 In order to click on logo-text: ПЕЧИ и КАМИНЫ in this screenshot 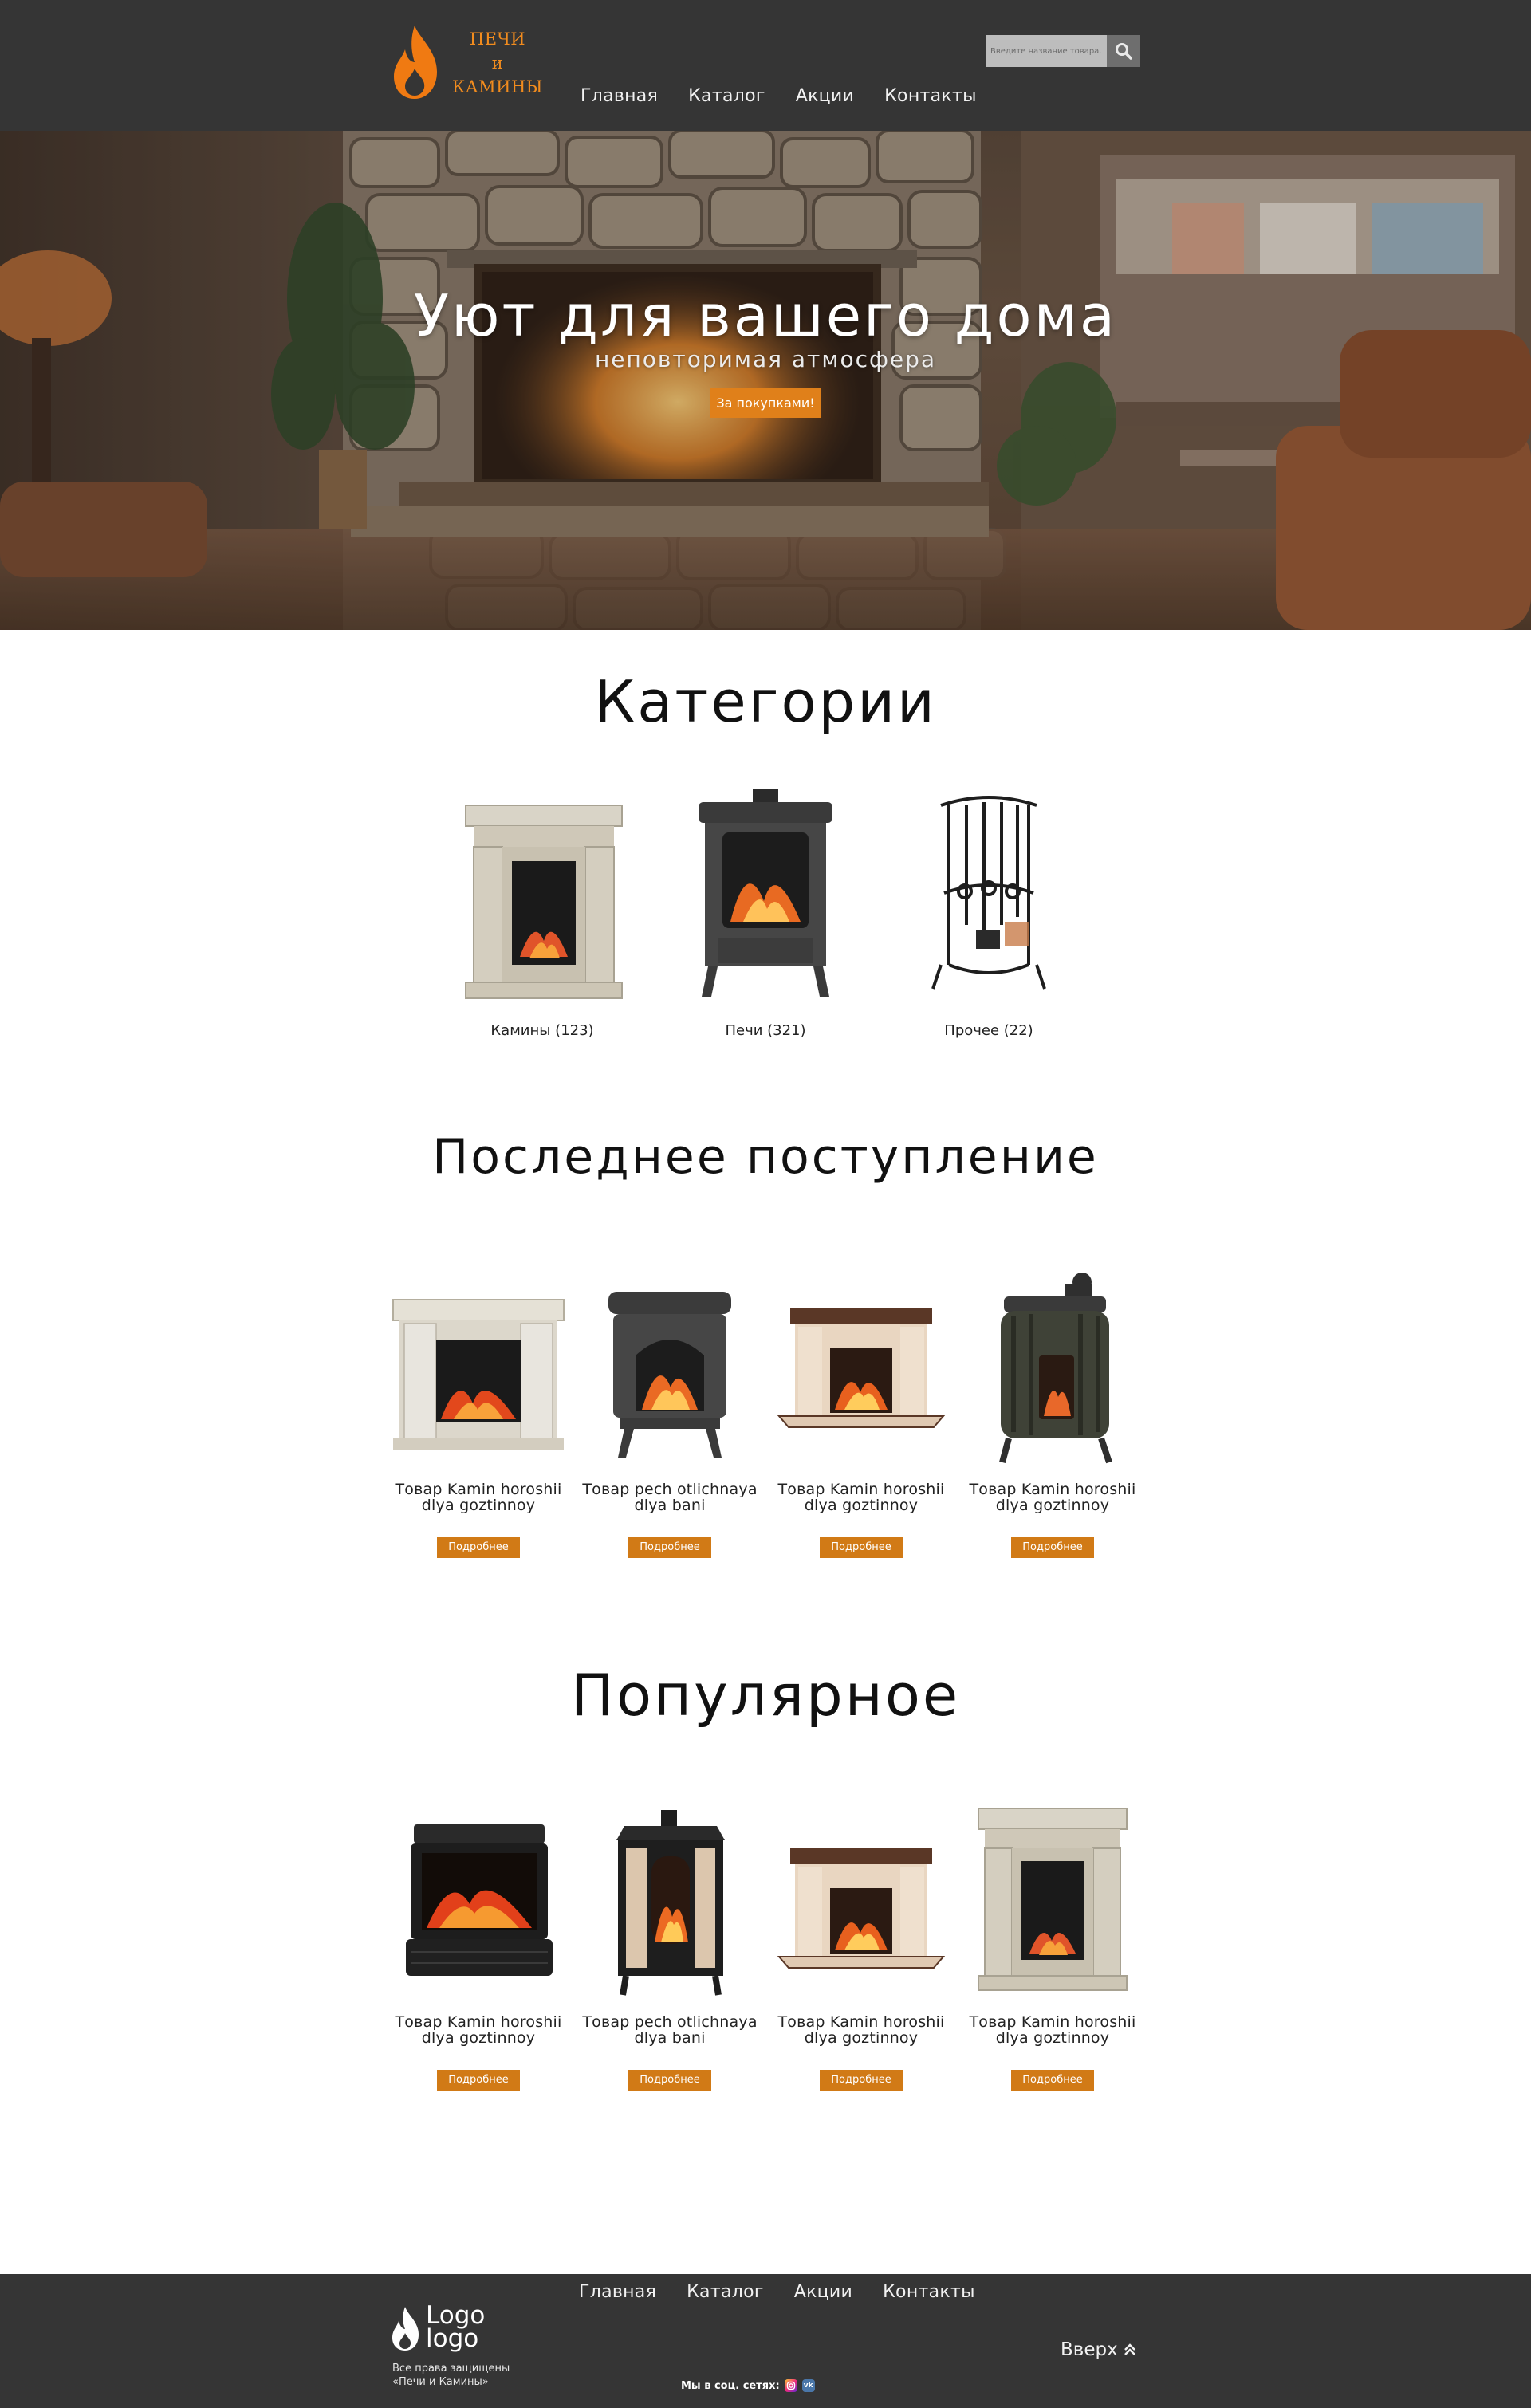, I will do `click(497, 63)`.